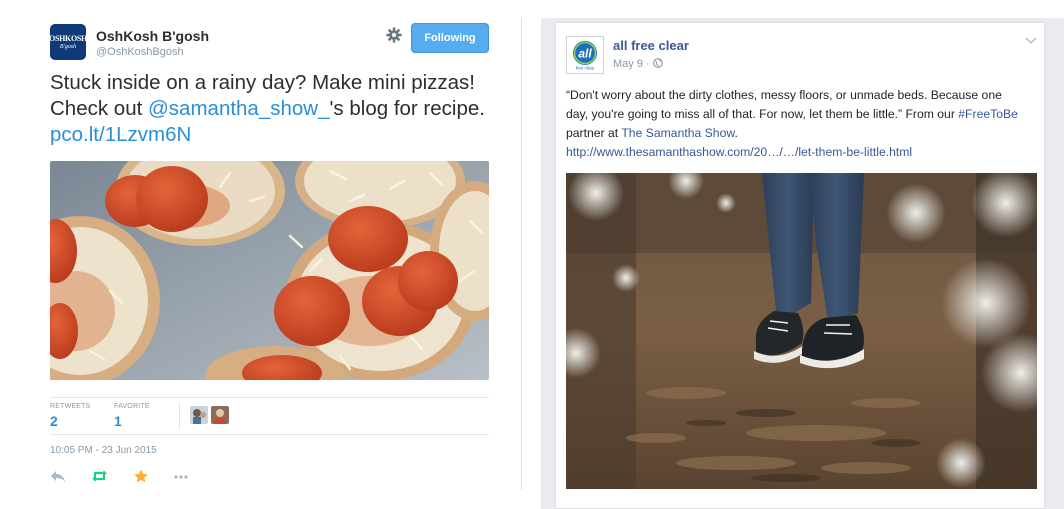 This screenshot has height=509, width=1064. What do you see at coordinates (988, 114) in the screenshot?
I see `hashtag-link: #FreeToBe` at bounding box center [988, 114].